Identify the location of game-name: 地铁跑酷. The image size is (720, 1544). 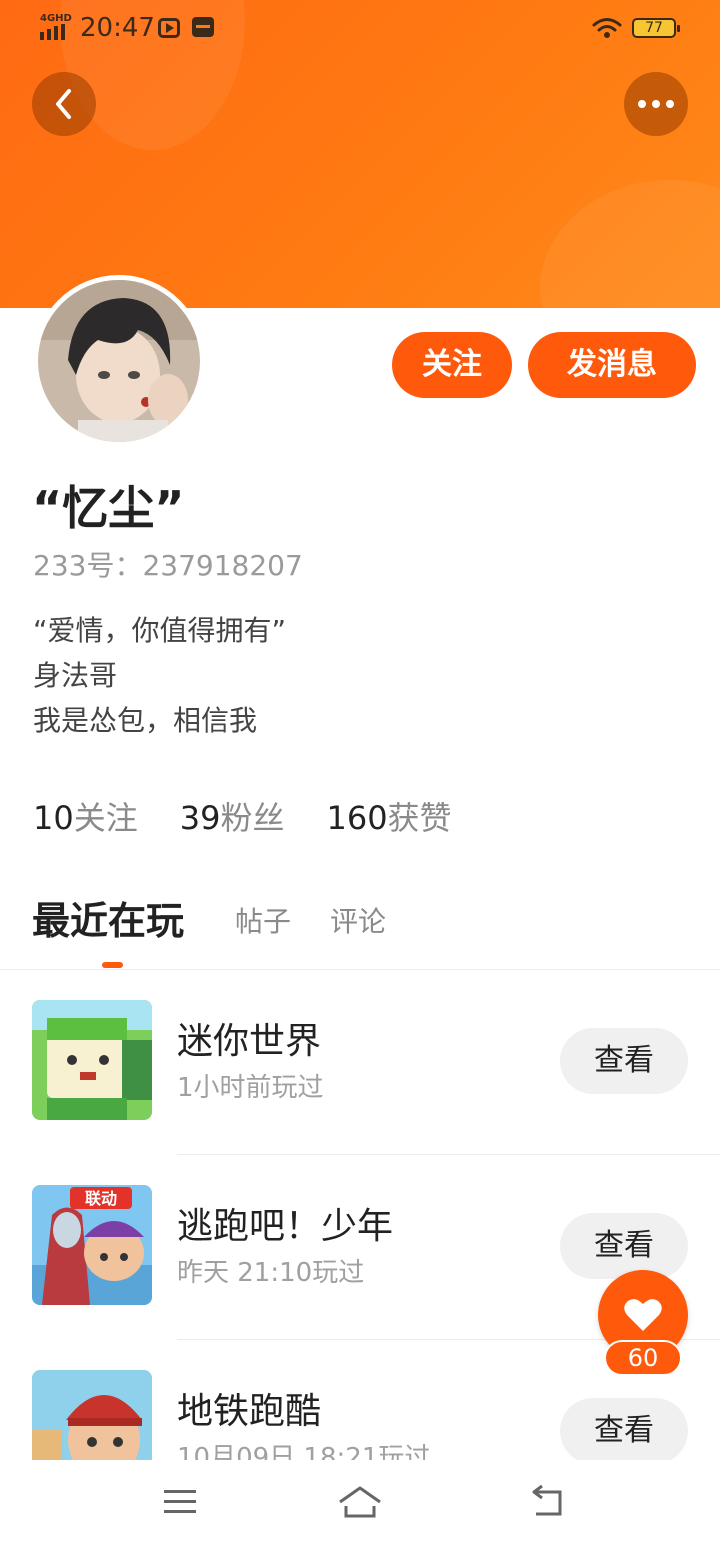
(249, 1411).